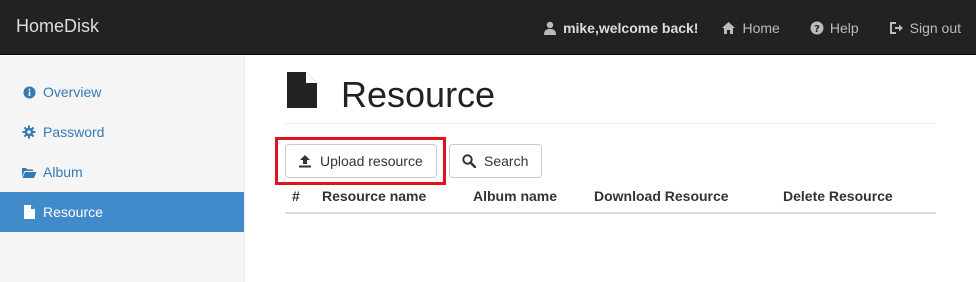 This screenshot has width=976, height=282. I want to click on nav-help-link: ? Help, so click(834, 27).